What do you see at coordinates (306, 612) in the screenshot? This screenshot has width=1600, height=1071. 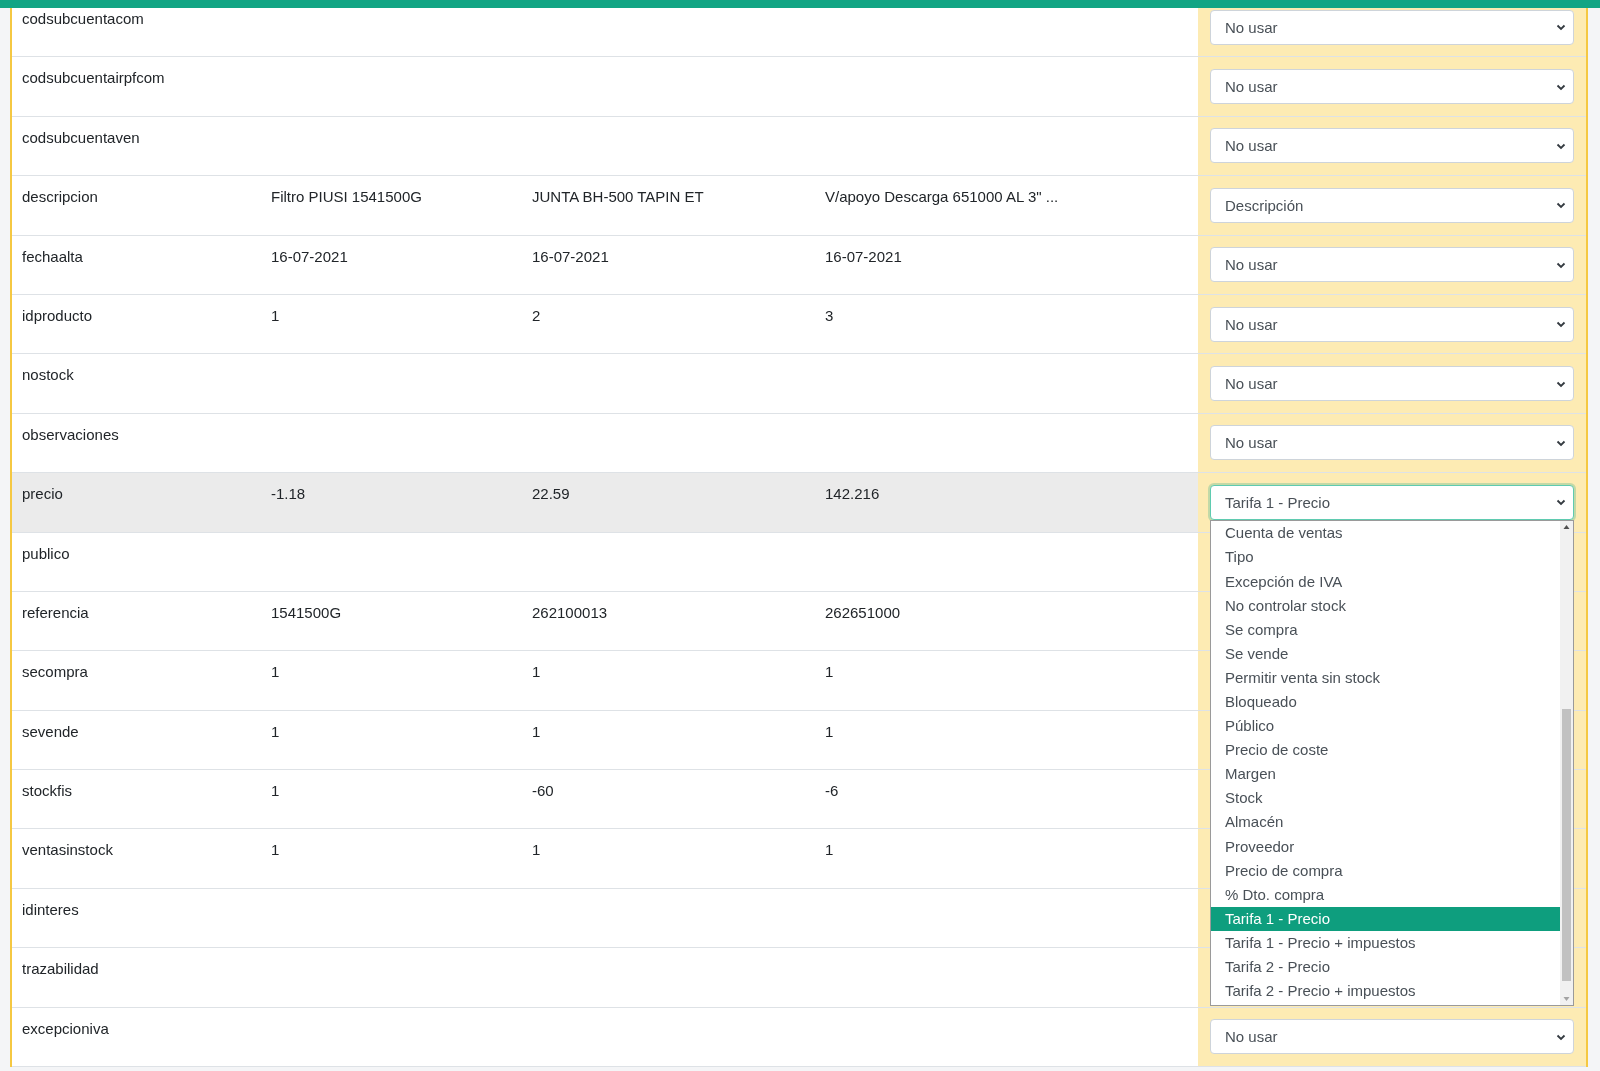 I see `table-cell: 1541500G` at bounding box center [306, 612].